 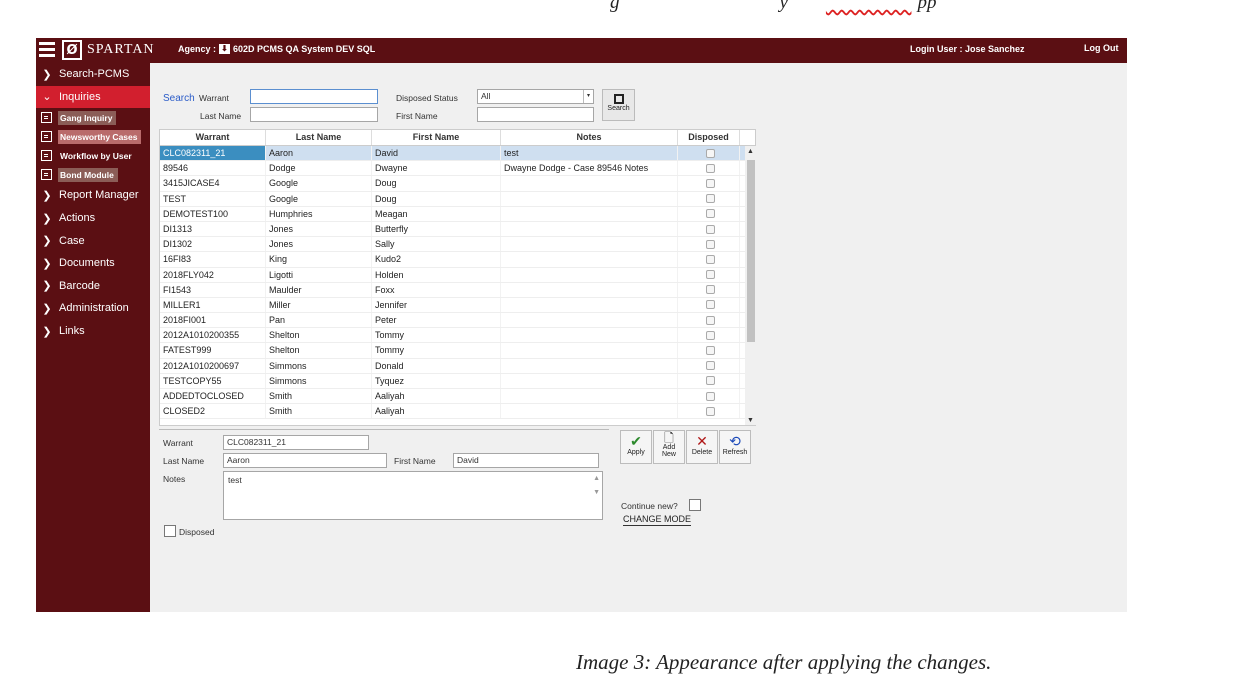 What do you see at coordinates (319, 137) in the screenshot?
I see `col-header-last-name: Last Name` at bounding box center [319, 137].